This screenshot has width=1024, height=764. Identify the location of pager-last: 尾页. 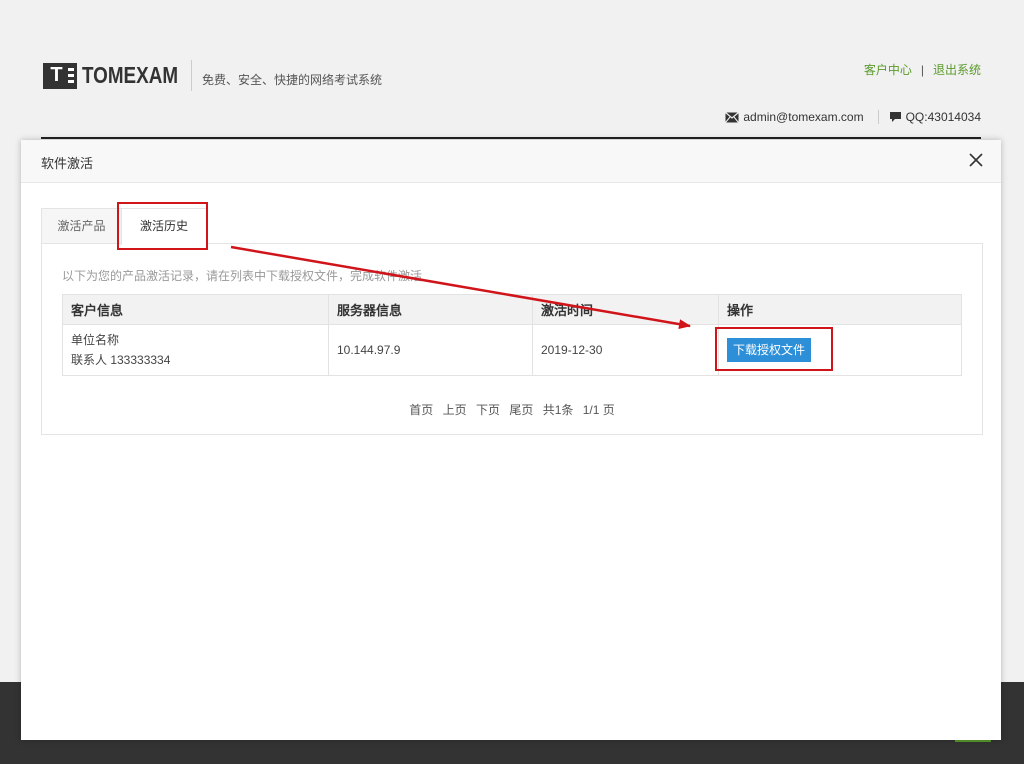
(521, 410).